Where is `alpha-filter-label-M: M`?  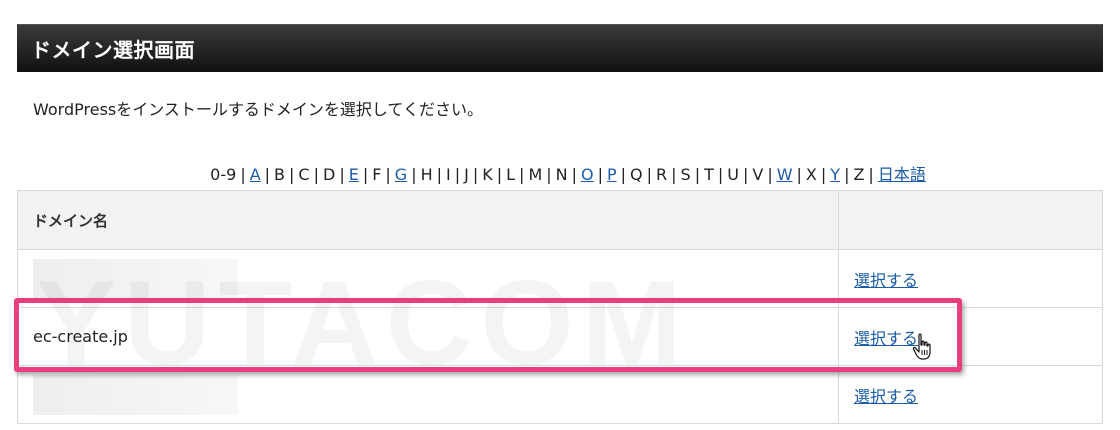 alpha-filter-label-M: M is located at coordinates (535, 174).